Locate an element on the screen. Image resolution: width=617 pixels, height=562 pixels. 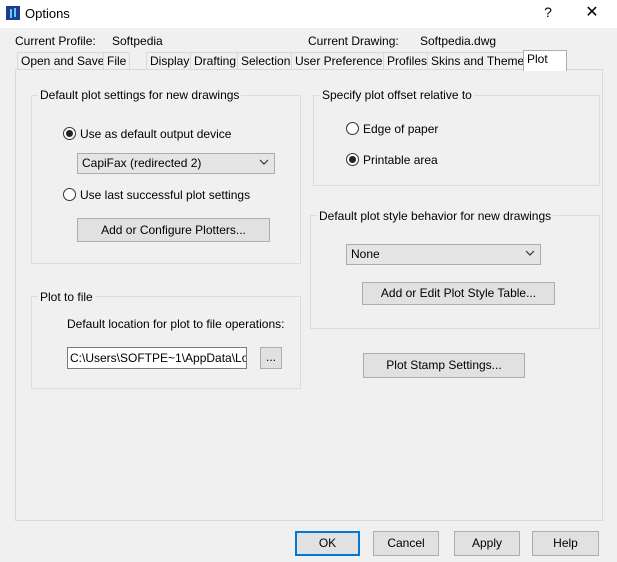
cancel-button: Cancel is located at coordinates (406, 543).